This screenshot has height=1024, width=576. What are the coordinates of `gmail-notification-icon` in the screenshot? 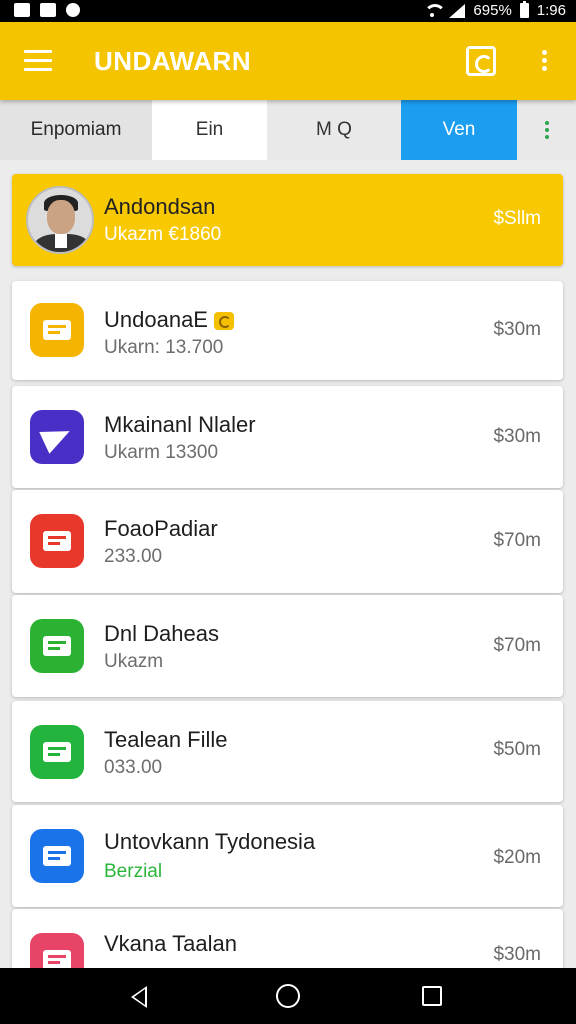 It's located at (48, 10).